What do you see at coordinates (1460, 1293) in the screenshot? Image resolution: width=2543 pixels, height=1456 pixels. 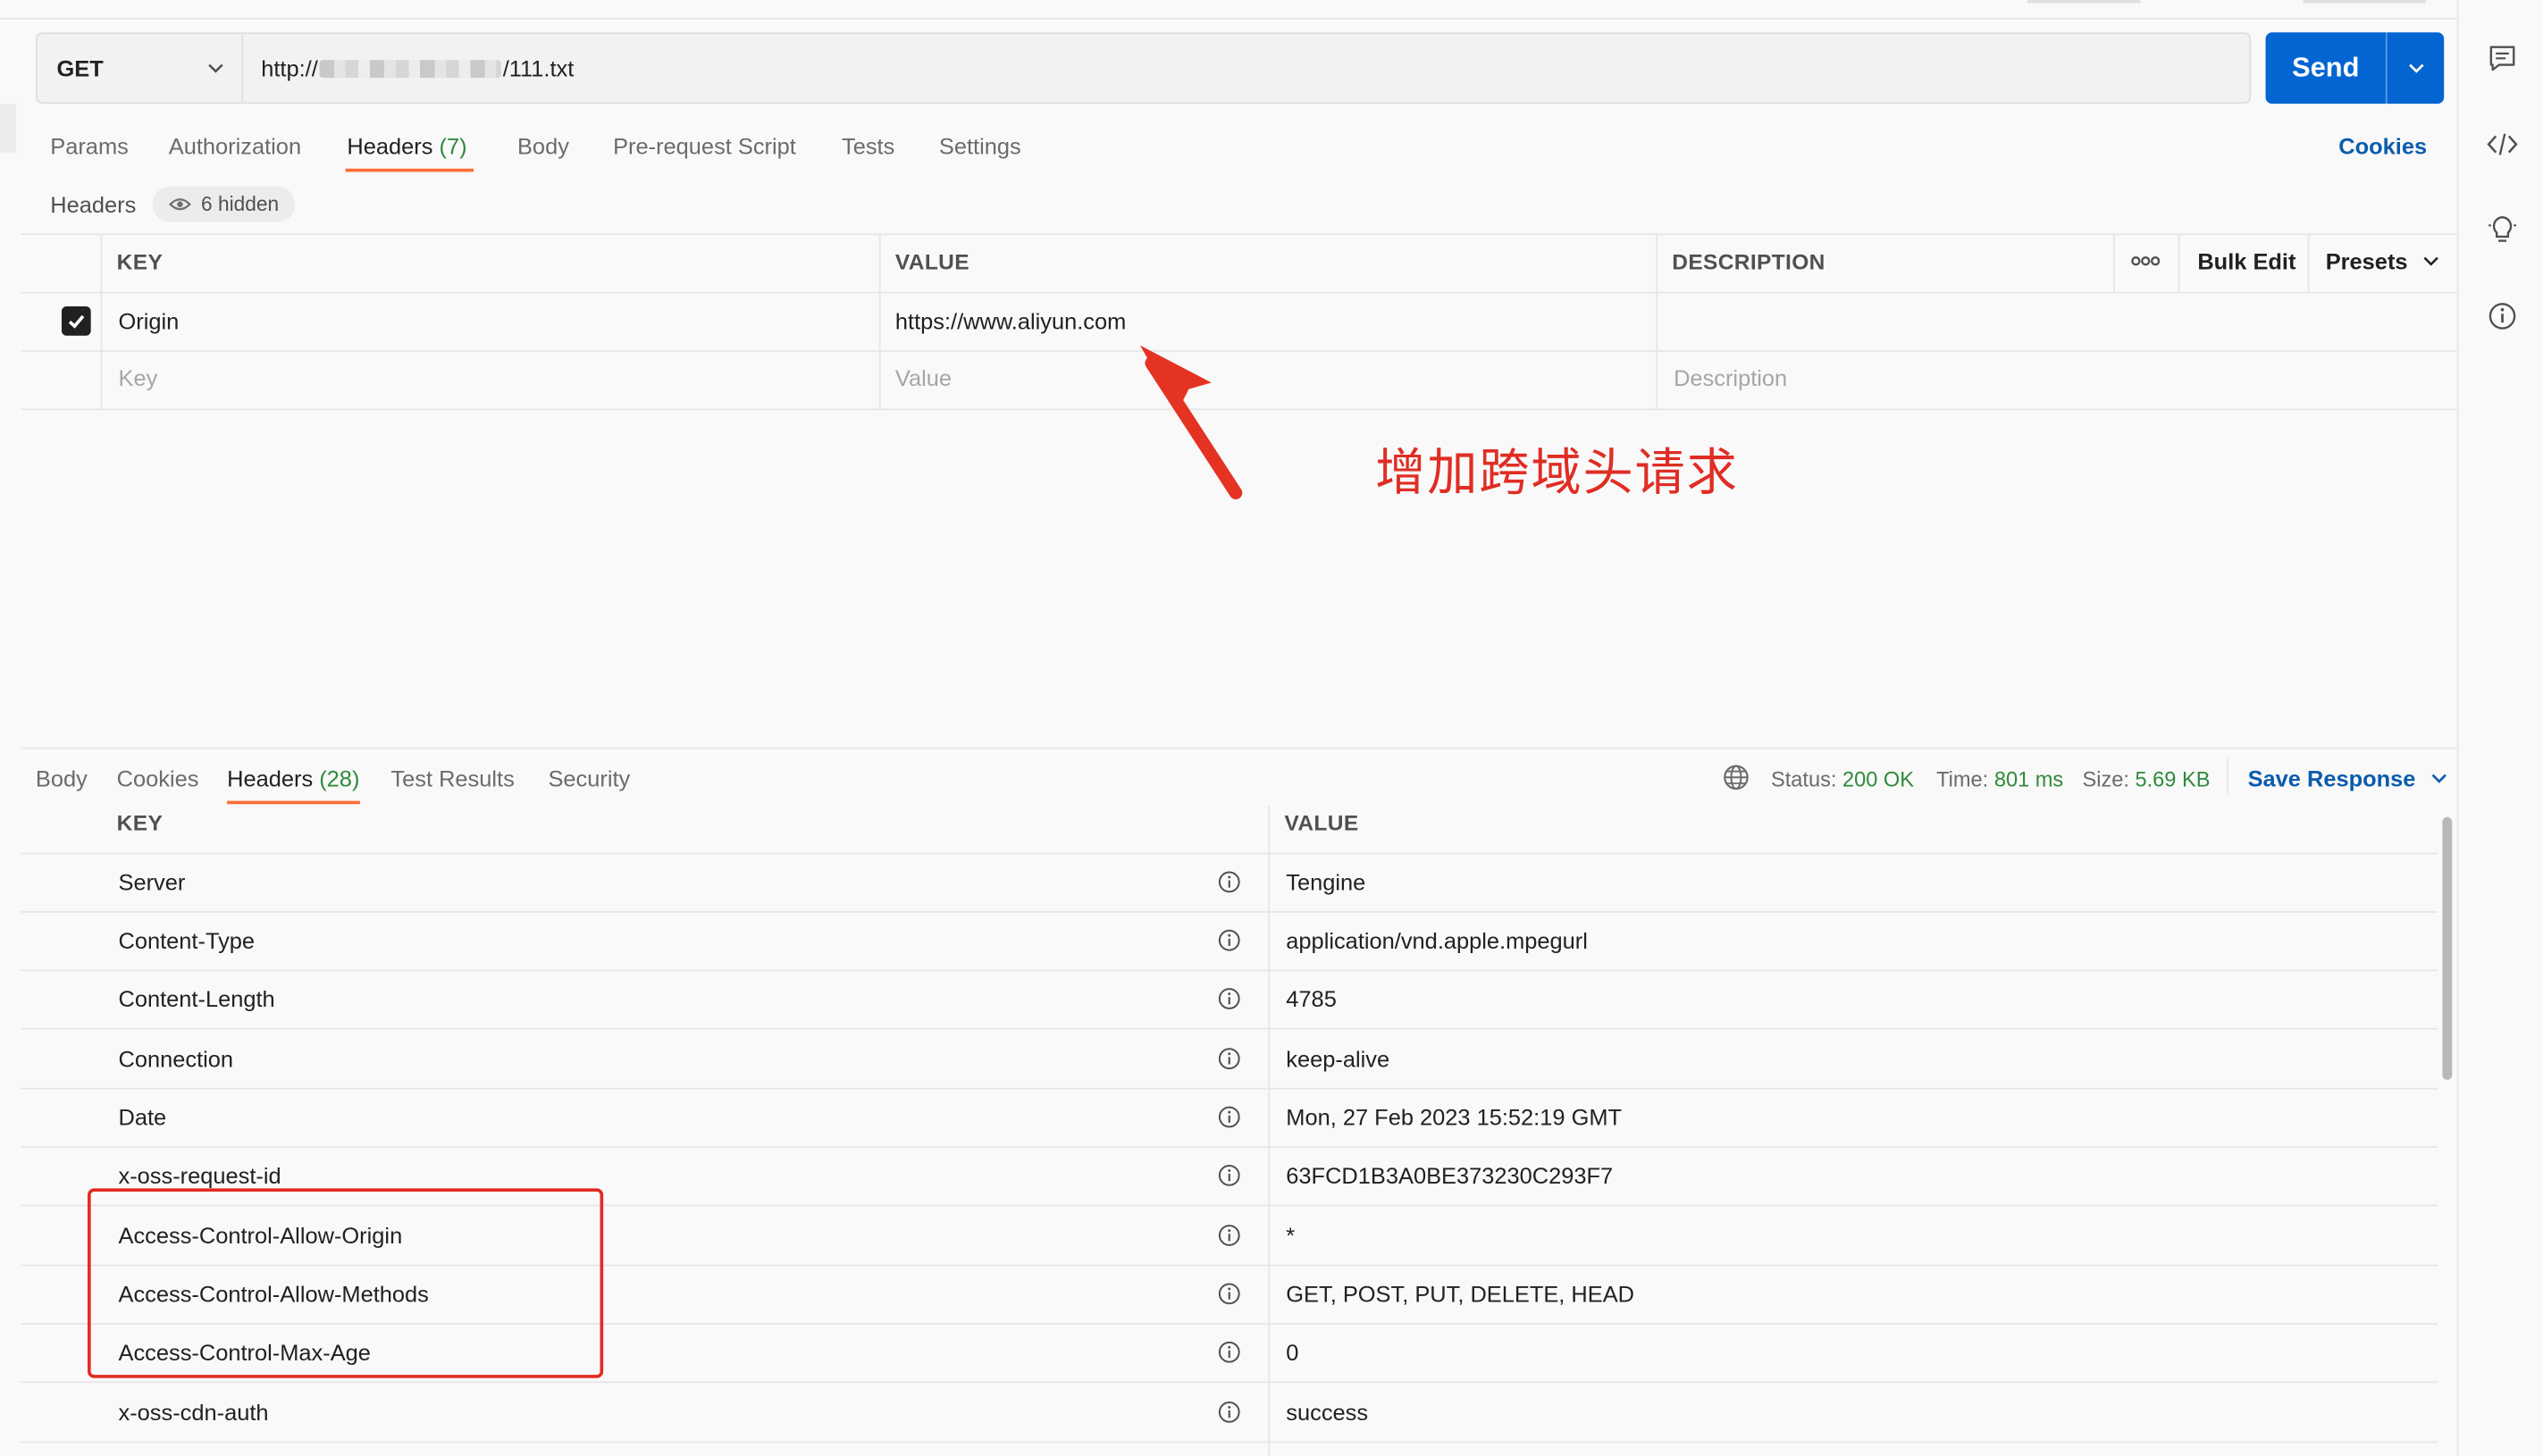 I see `response-header-value: GET, POST, PUT, DELETE, HEAD` at bounding box center [1460, 1293].